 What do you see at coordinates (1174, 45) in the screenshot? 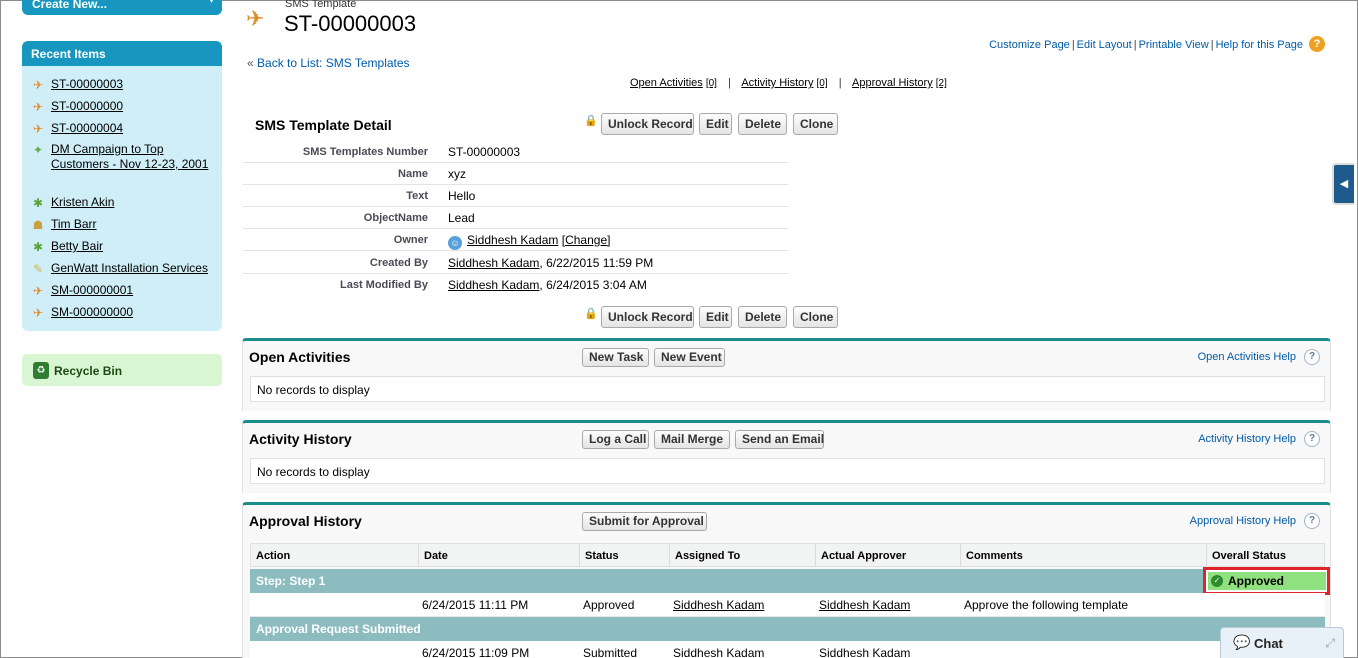
I see `printable-view-link: Printable View` at bounding box center [1174, 45].